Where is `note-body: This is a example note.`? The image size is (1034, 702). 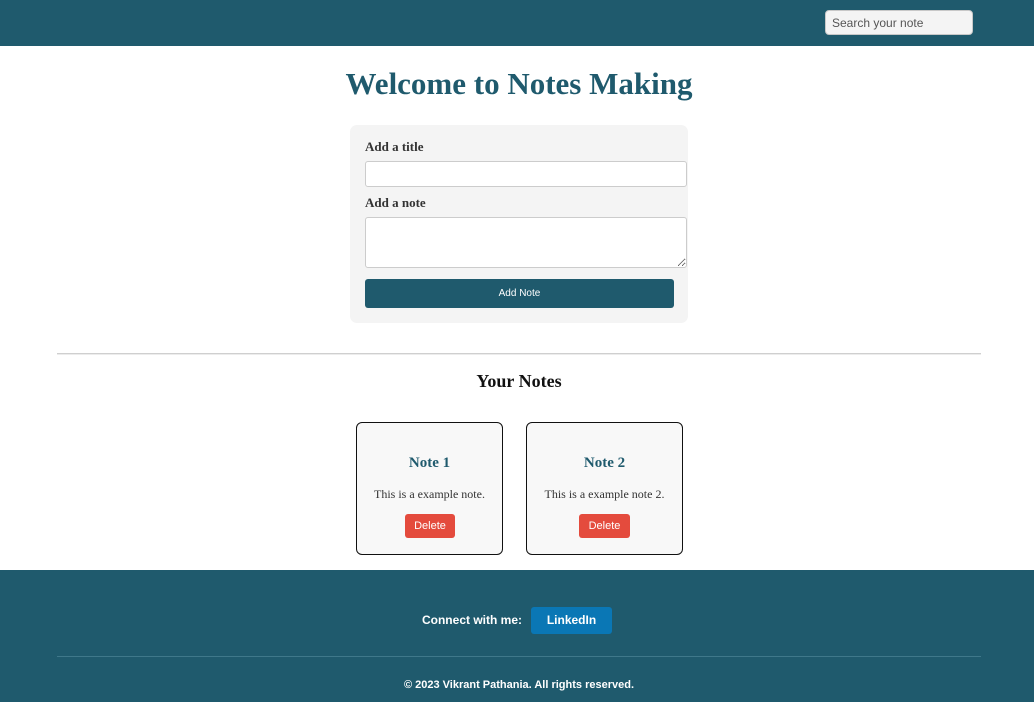
note-body: This is a example note. is located at coordinates (429, 494).